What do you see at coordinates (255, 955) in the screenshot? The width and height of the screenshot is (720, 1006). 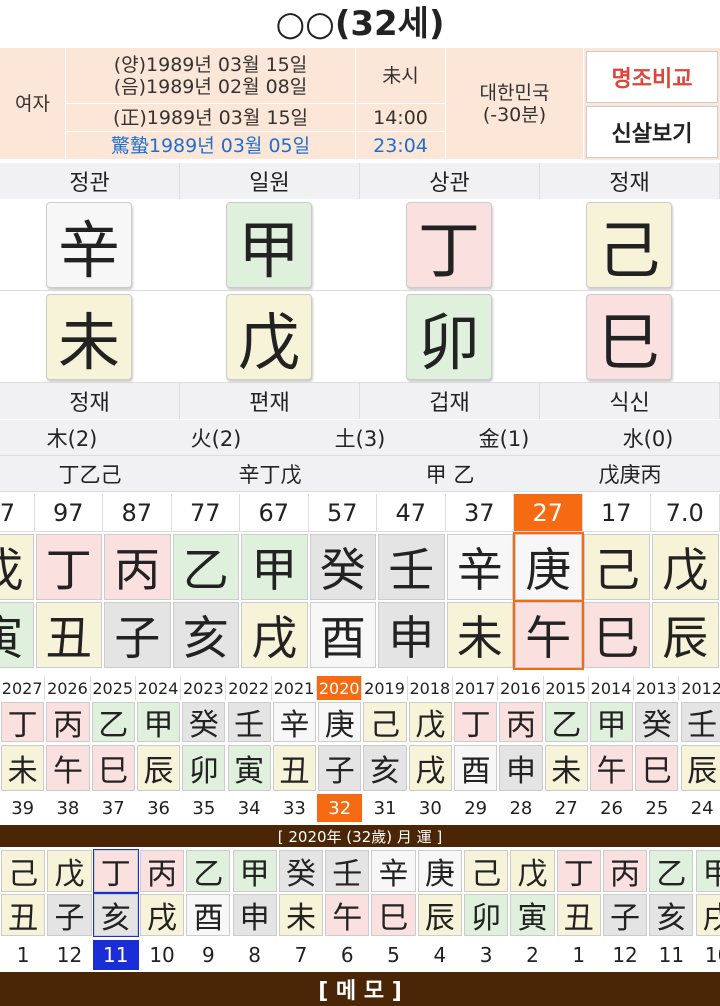 I see `wolwoon-month: 8` at bounding box center [255, 955].